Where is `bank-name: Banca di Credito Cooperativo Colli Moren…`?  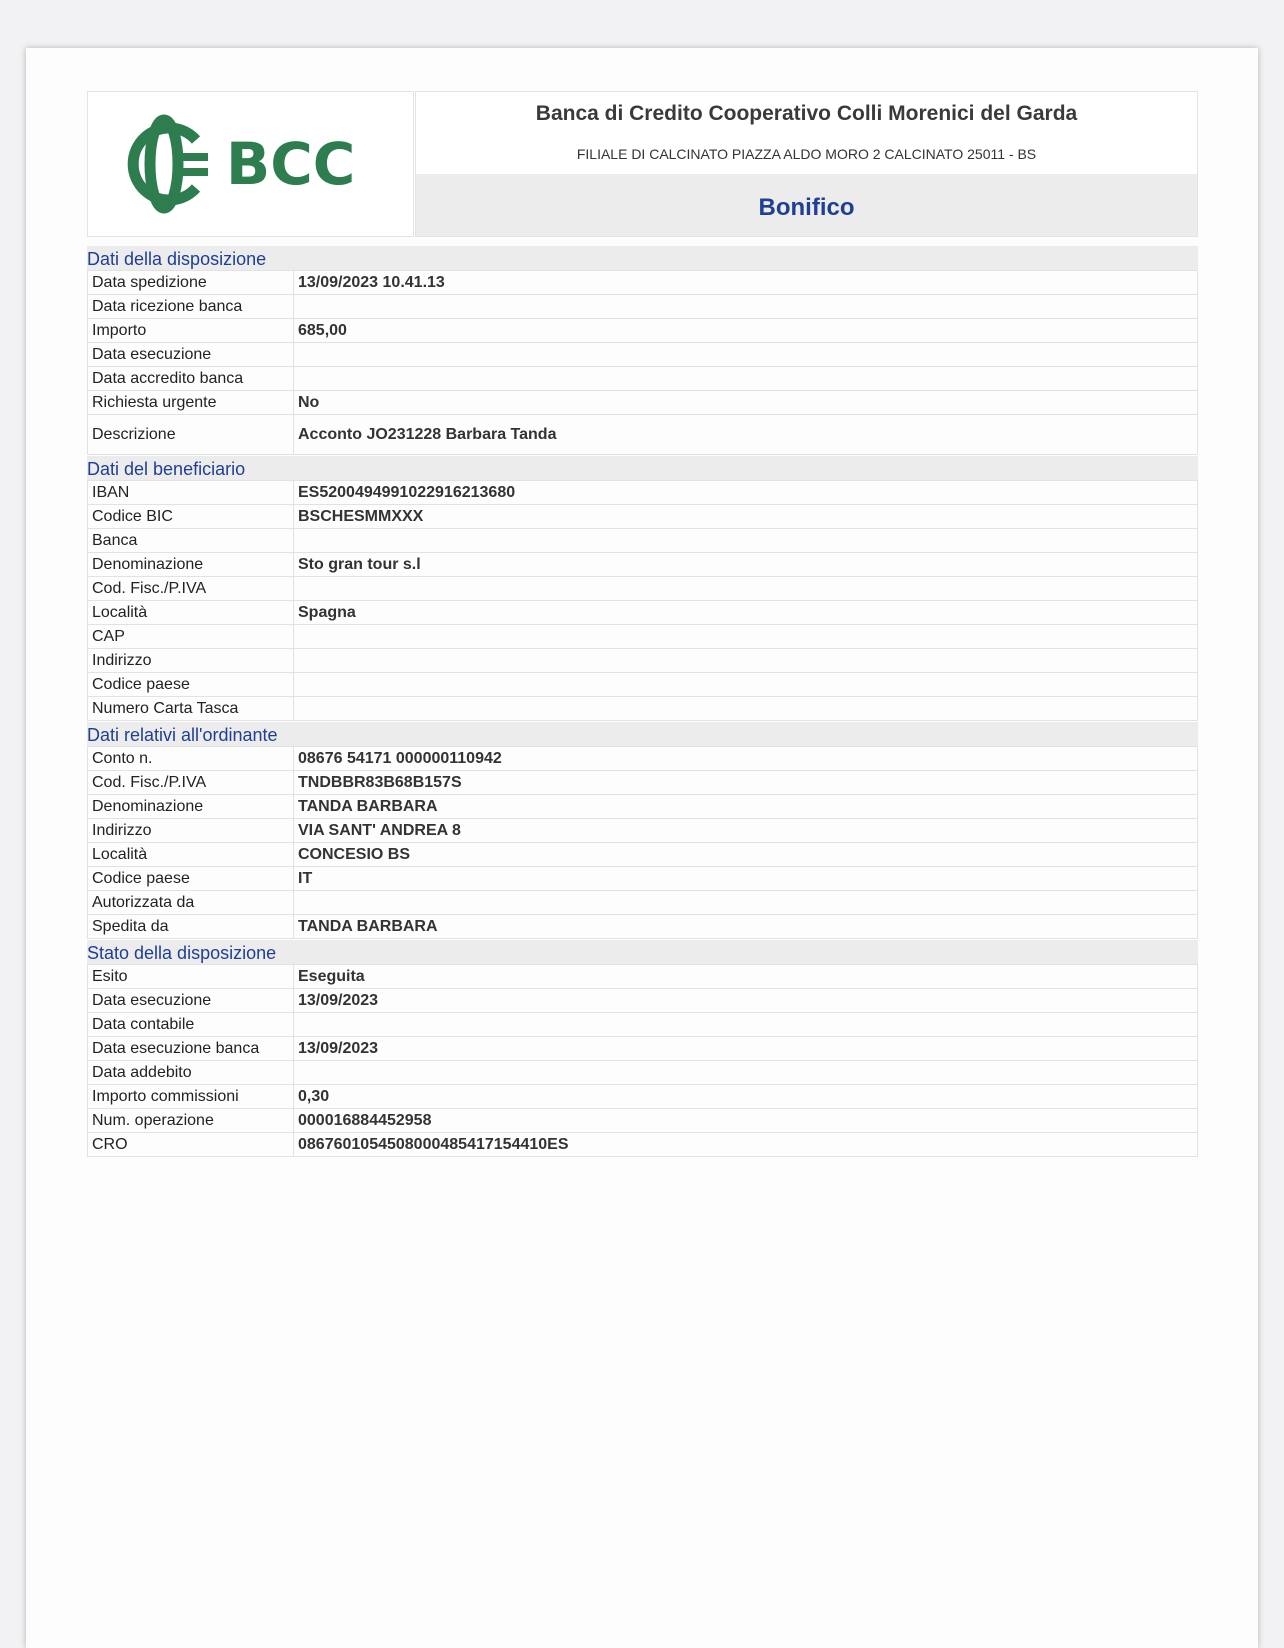 bank-name: Banca di Credito Cooperativo Colli Moren… is located at coordinates (806, 113).